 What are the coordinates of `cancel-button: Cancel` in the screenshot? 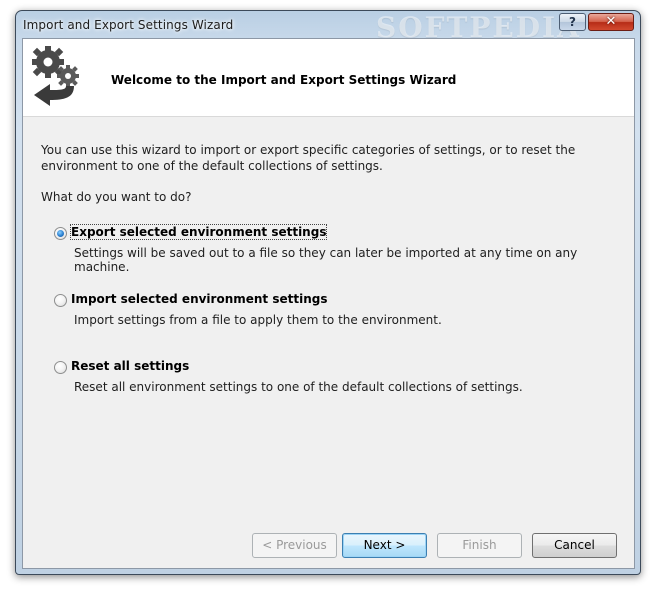 It's located at (574, 545).